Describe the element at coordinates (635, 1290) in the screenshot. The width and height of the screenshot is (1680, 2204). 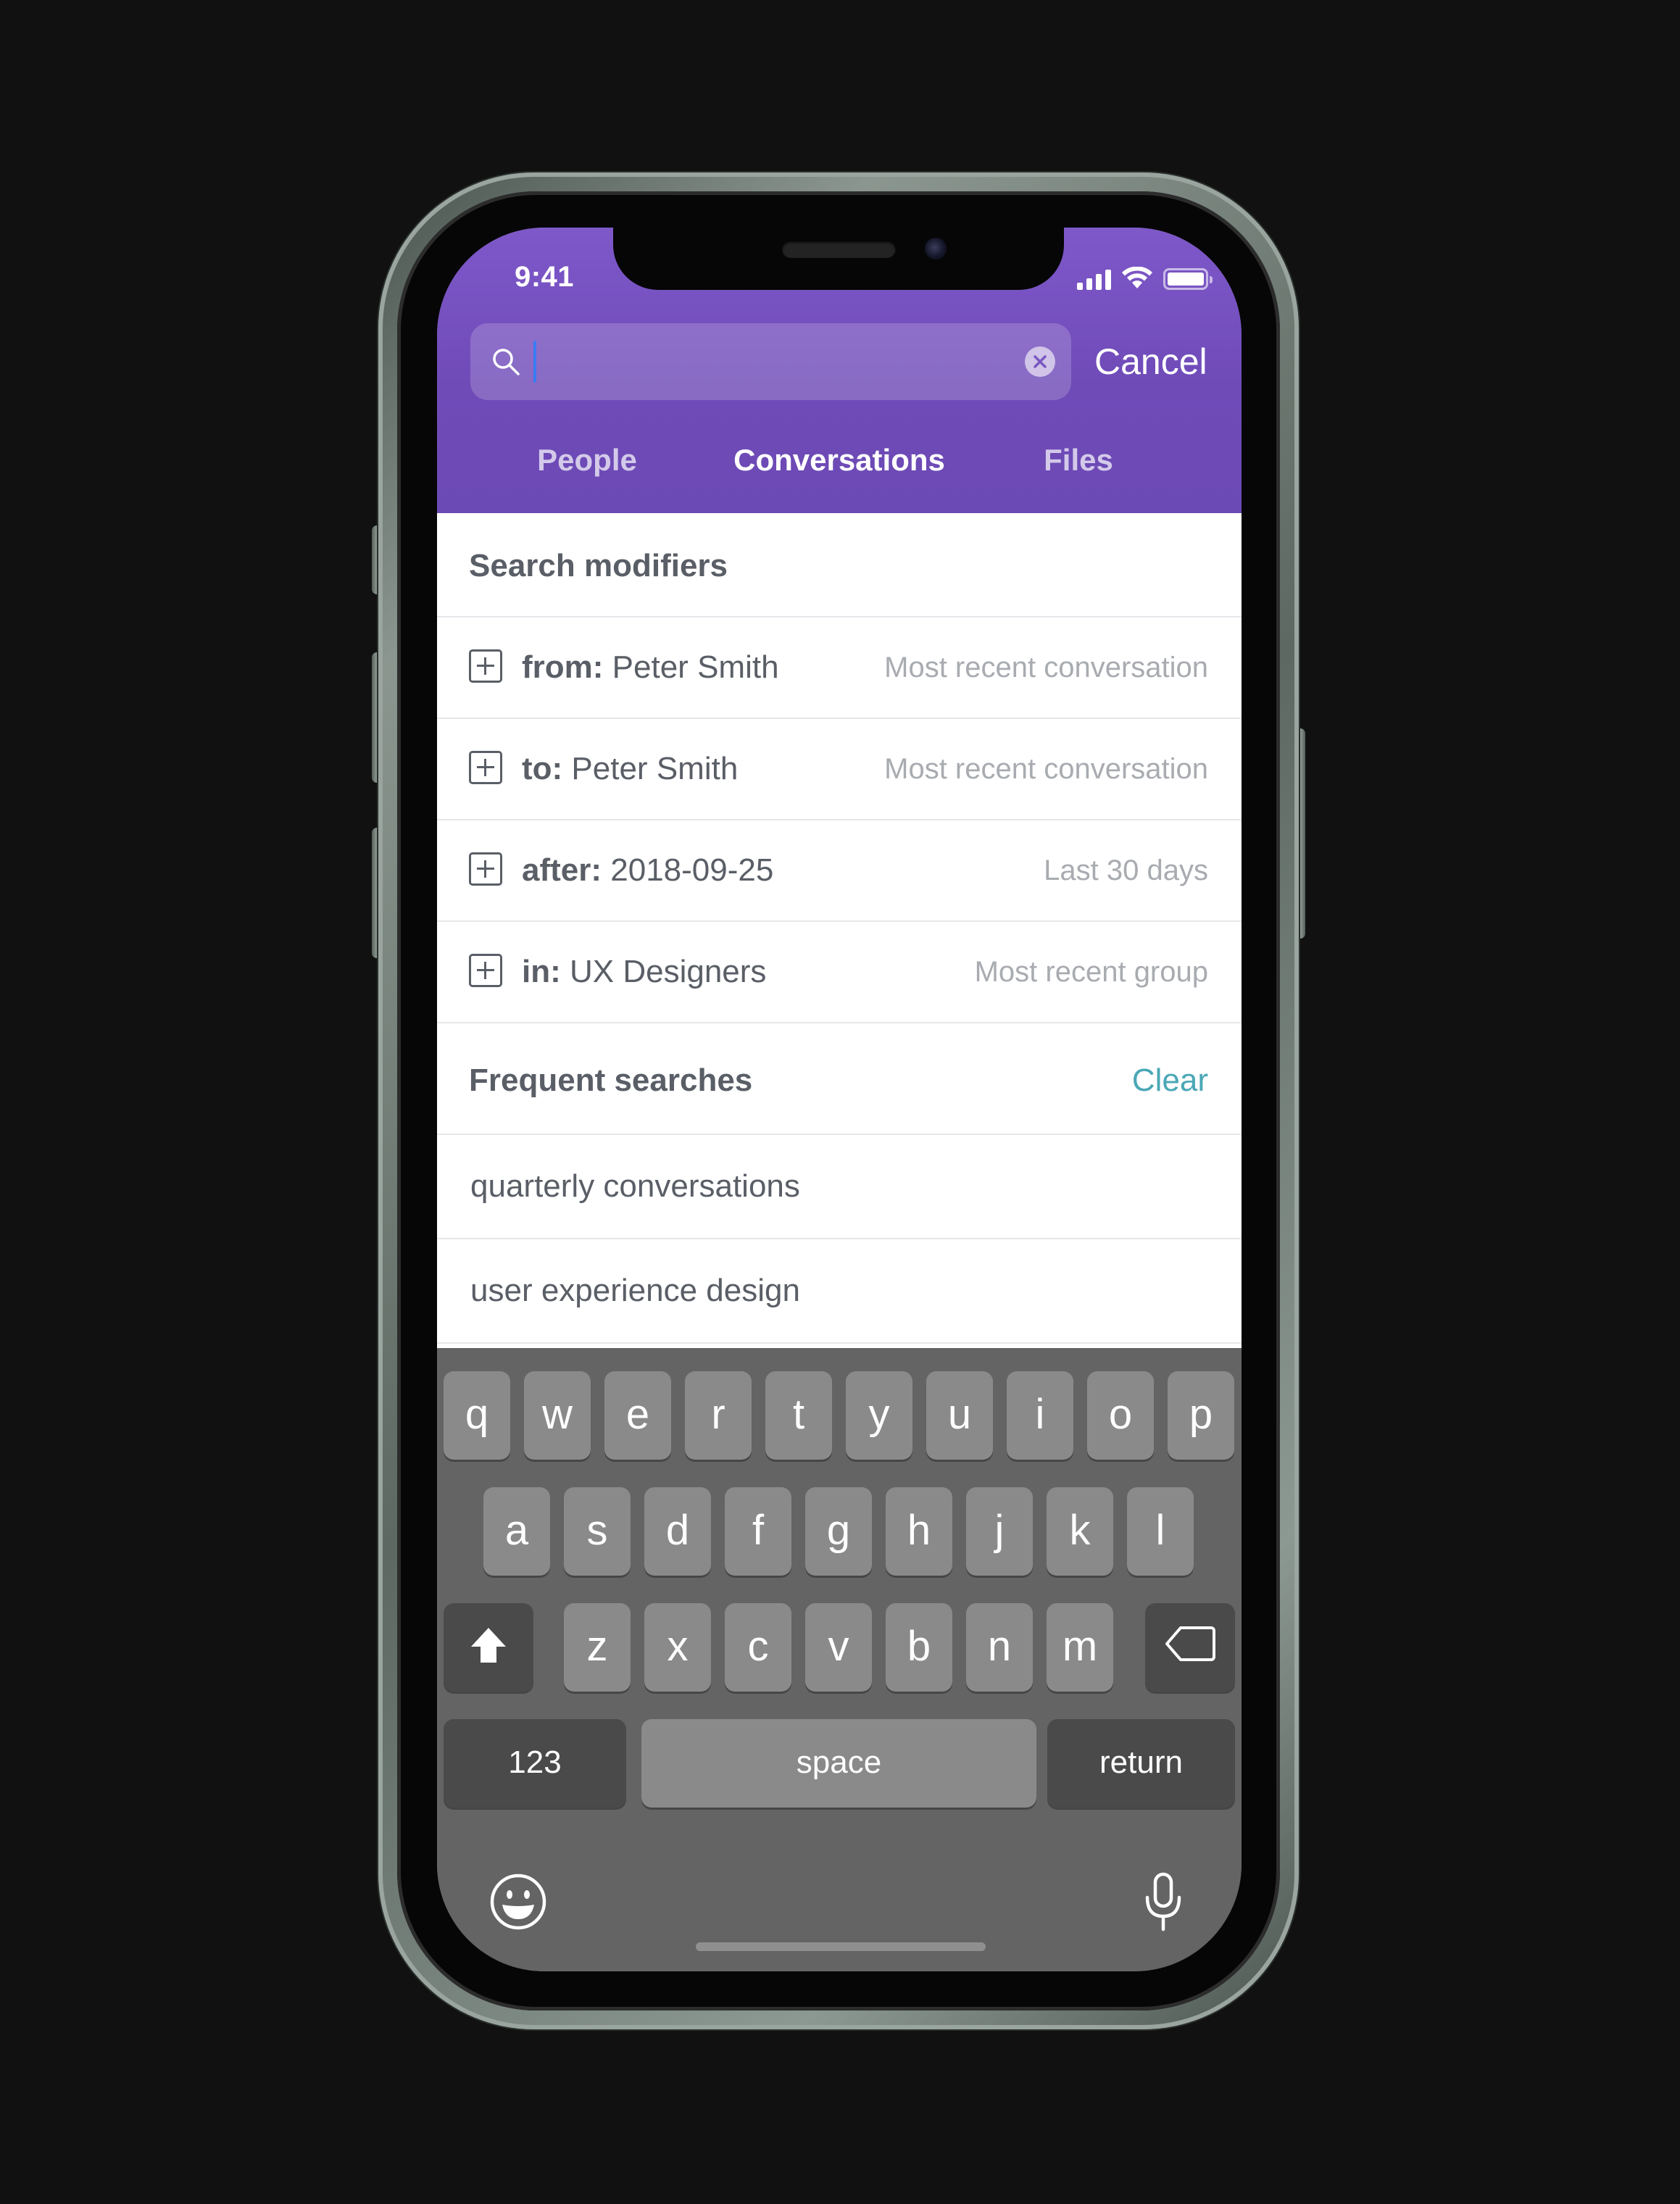
I see `frequent-search-text: user experience design` at that location.